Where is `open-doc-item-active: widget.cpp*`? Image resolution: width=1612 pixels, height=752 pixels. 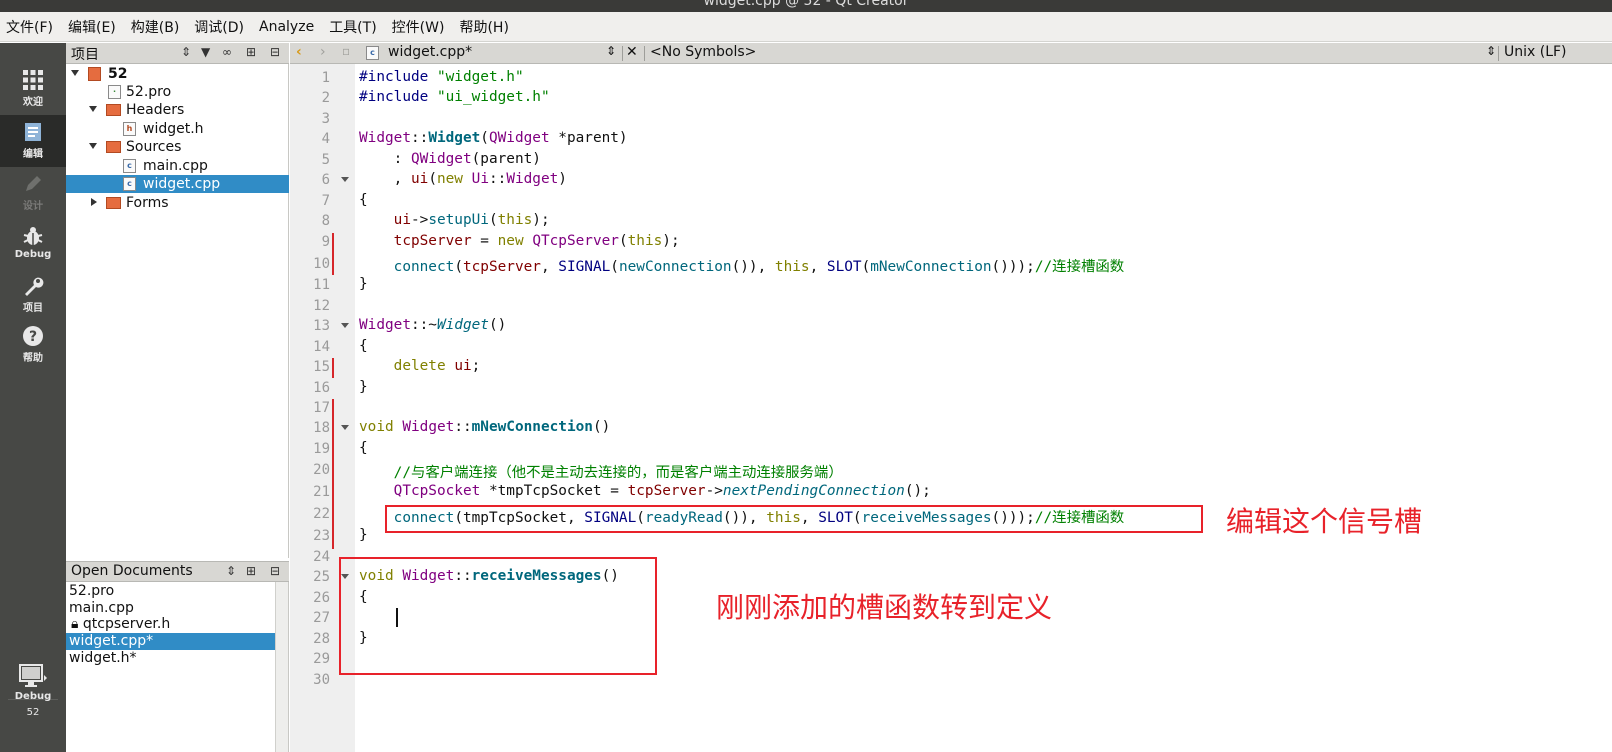 open-doc-item-active: widget.cpp* is located at coordinates (171, 641).